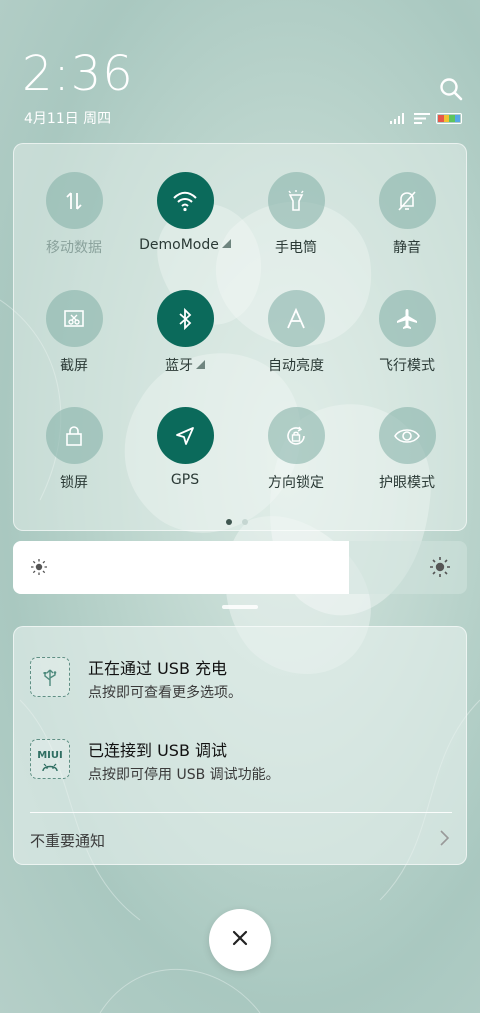  What do you see at coordinates (296, 248) in the screenshot?
I see `tile-label: 手电筒` at bounding box center [296, 248].